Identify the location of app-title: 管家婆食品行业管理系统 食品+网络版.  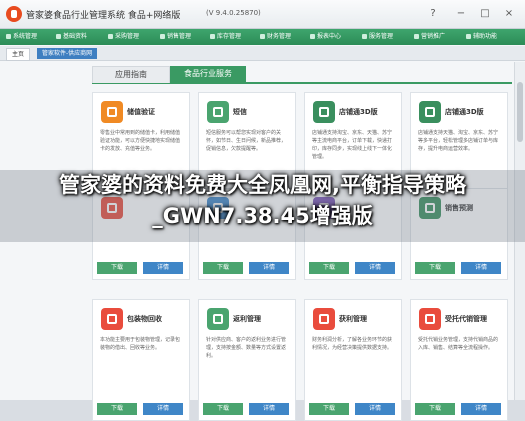
(103, 14).